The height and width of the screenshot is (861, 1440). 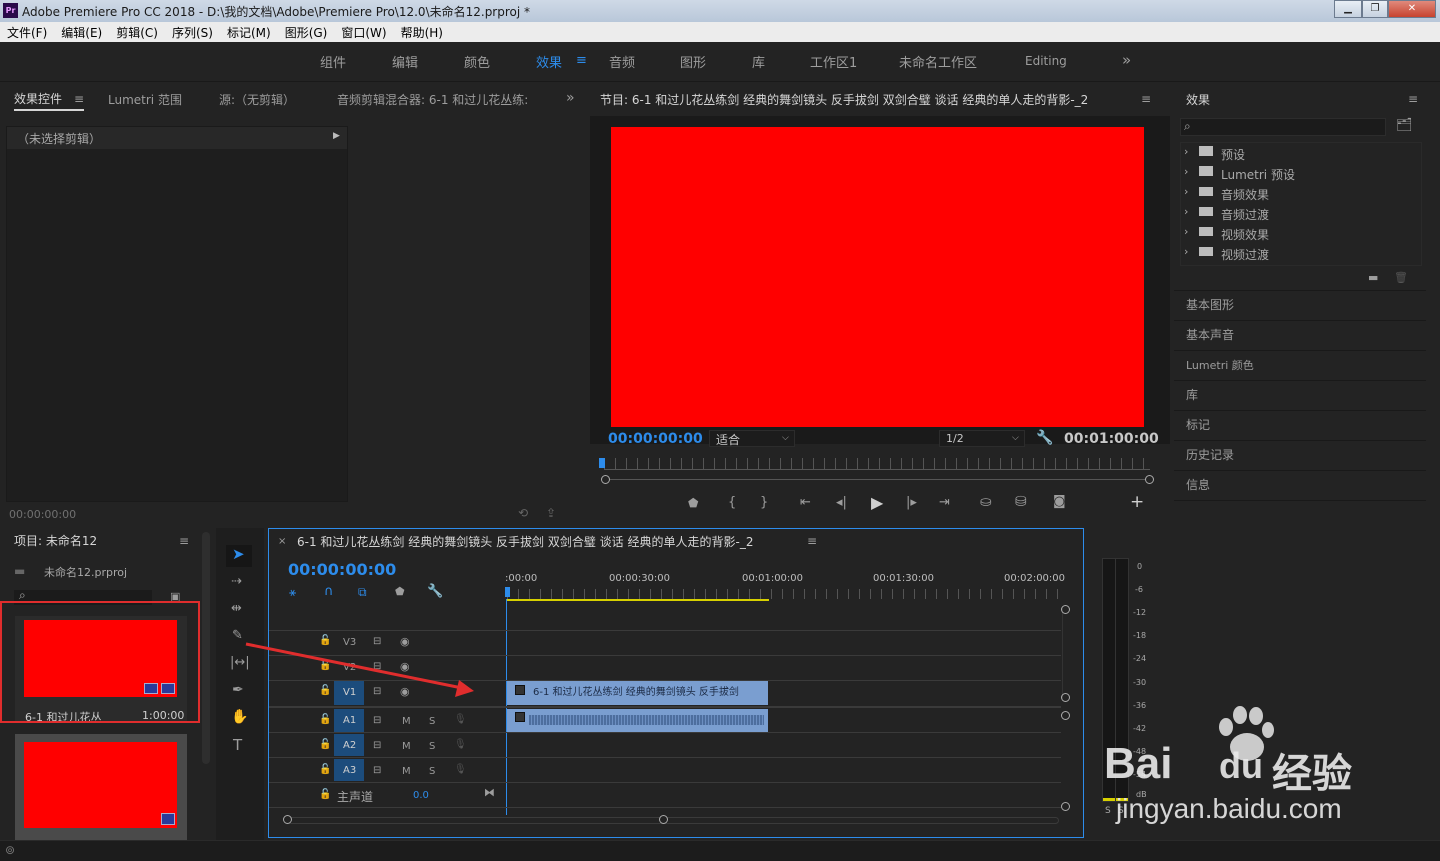 What do you see at coordinates (359, 669) in the screenshot?
I see `annotation-arrow` at bounding box center [359, 669].